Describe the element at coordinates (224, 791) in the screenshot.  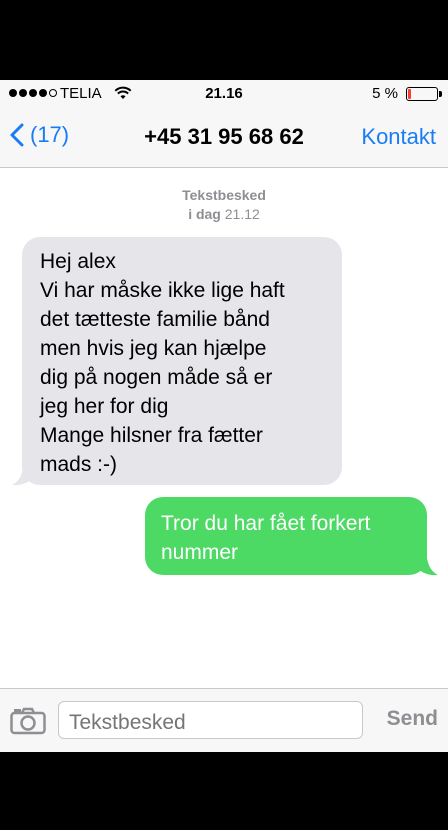
I see `bottom-bezel` at that location.